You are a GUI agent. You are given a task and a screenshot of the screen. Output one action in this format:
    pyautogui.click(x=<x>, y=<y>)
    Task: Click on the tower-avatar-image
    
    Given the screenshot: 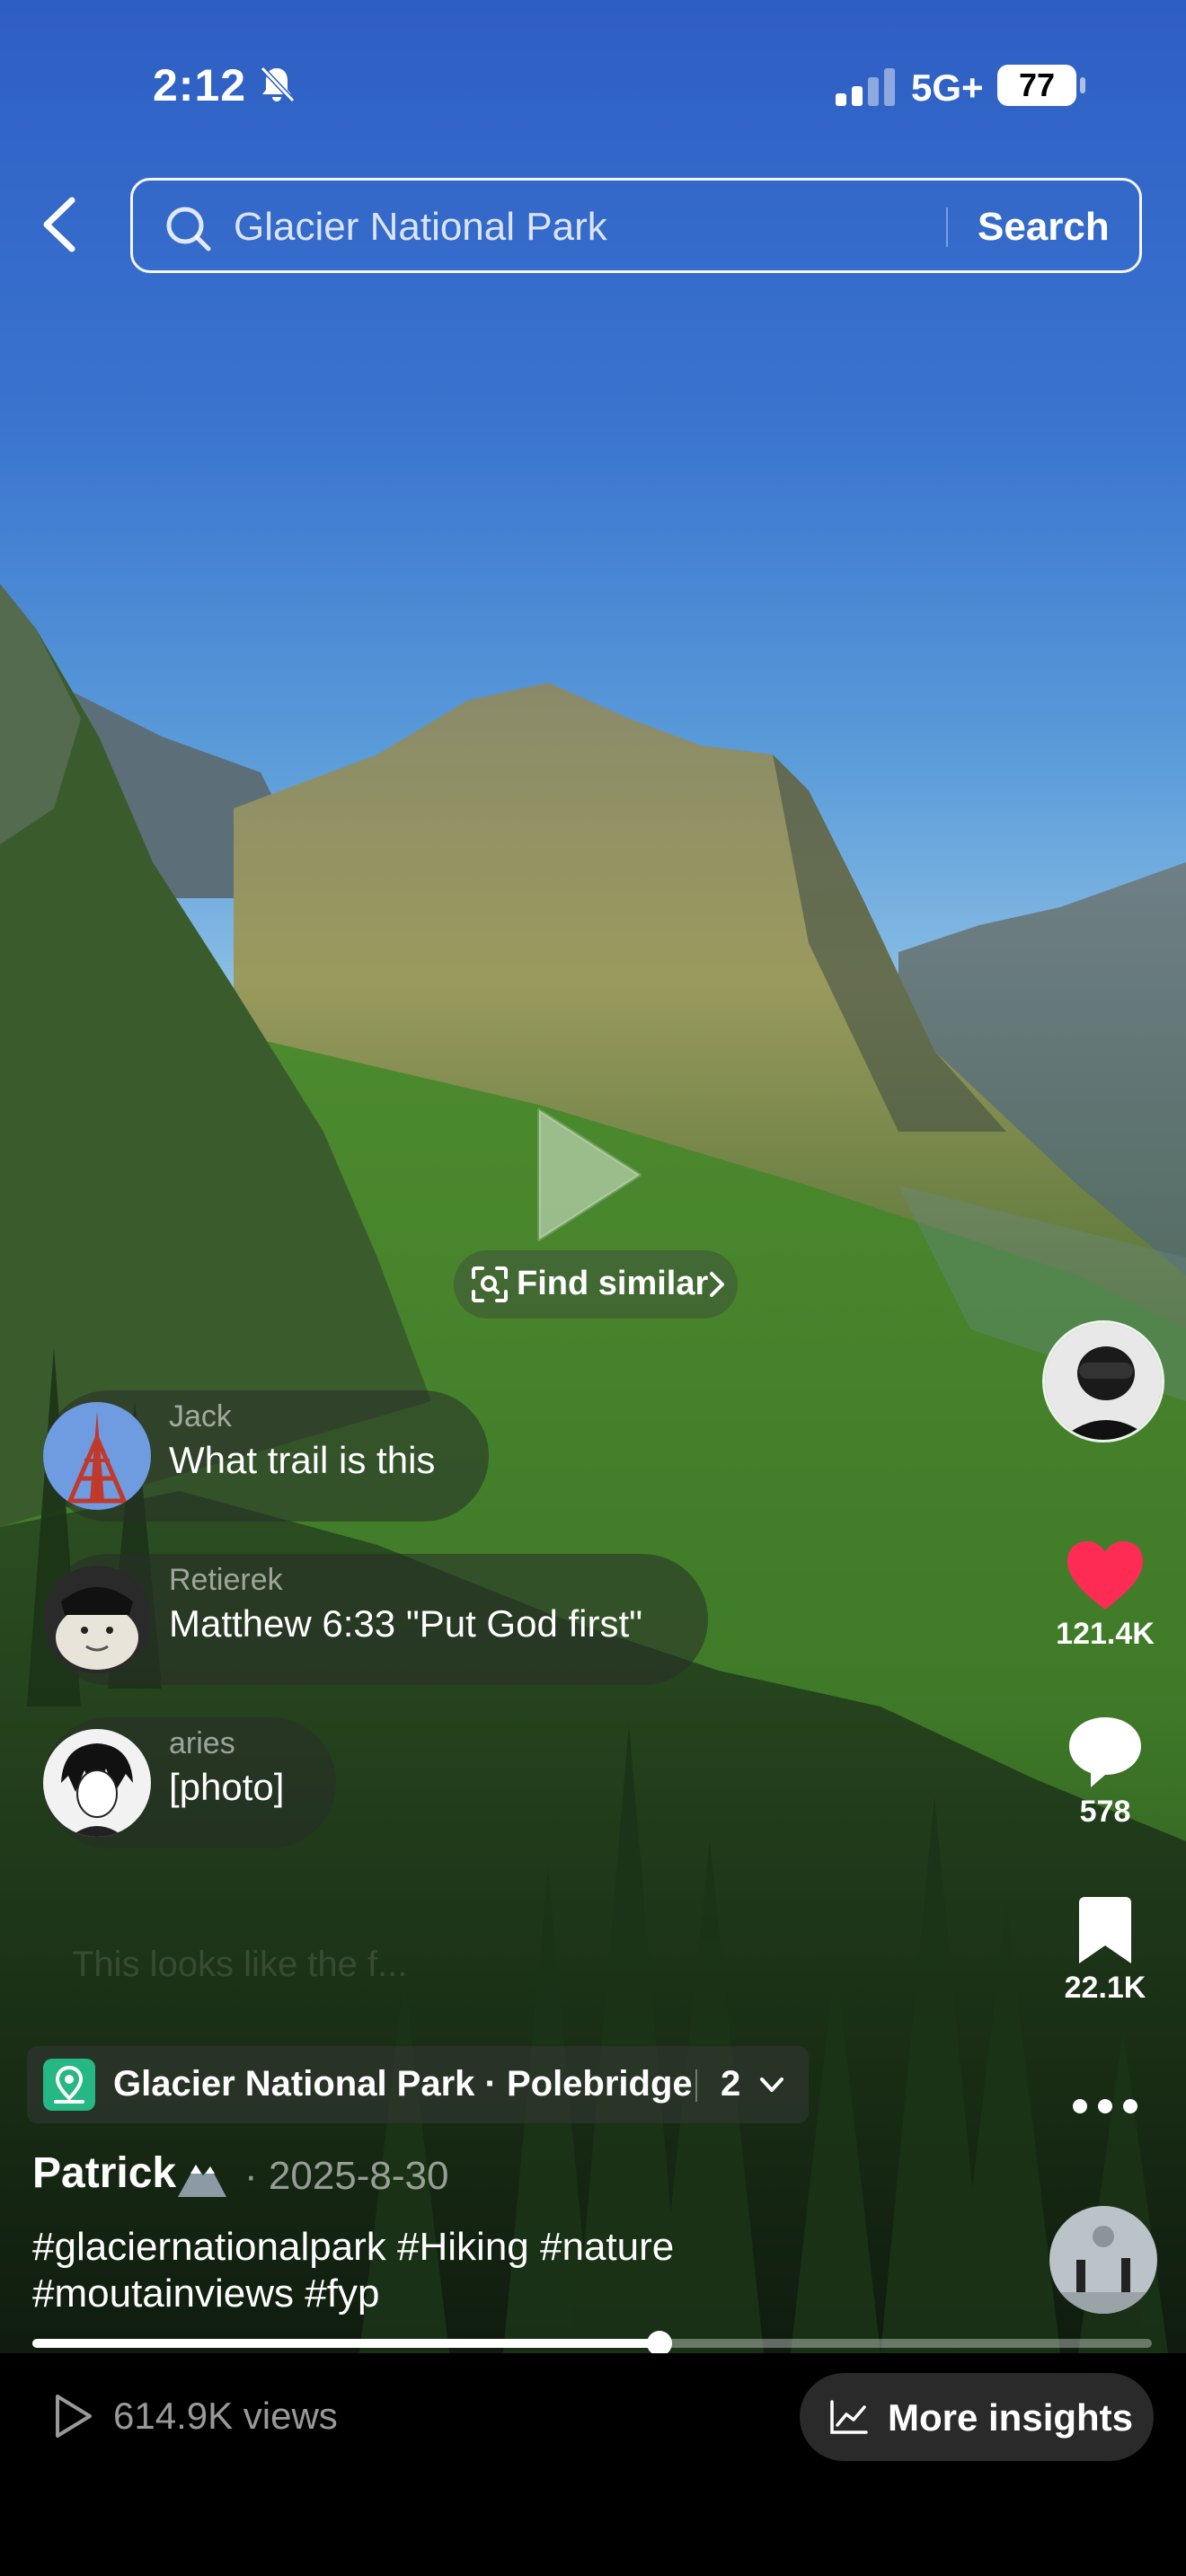 What is the action you would take?
    pyautogui.click(x=97, y=1456)
    